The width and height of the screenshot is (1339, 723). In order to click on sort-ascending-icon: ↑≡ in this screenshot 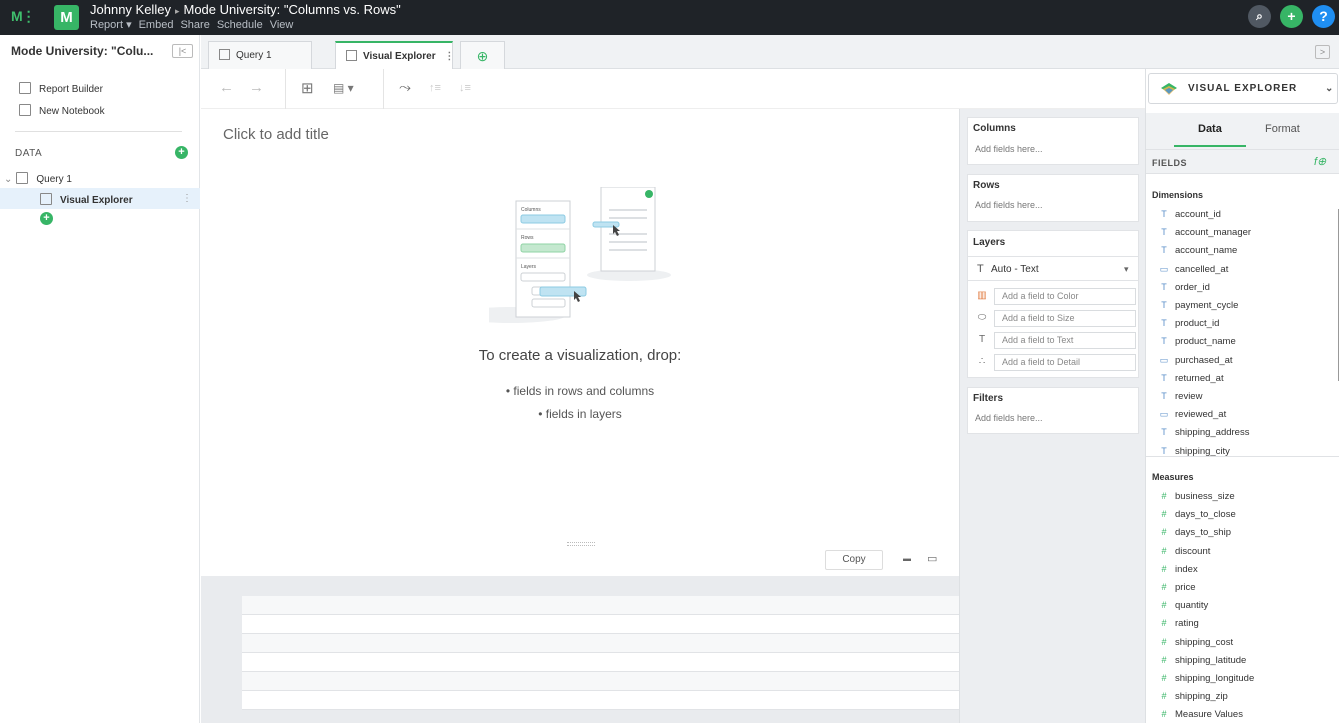, I will do `click(435, 88)`.